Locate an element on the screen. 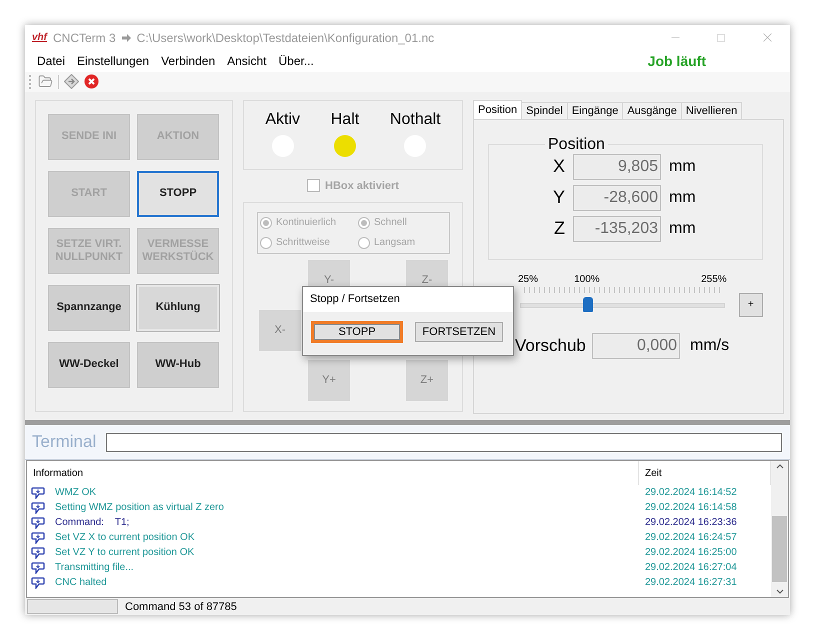 This screenshot has width=814, height=640. indicator-label: Halt is located at coordinates (345, 119).